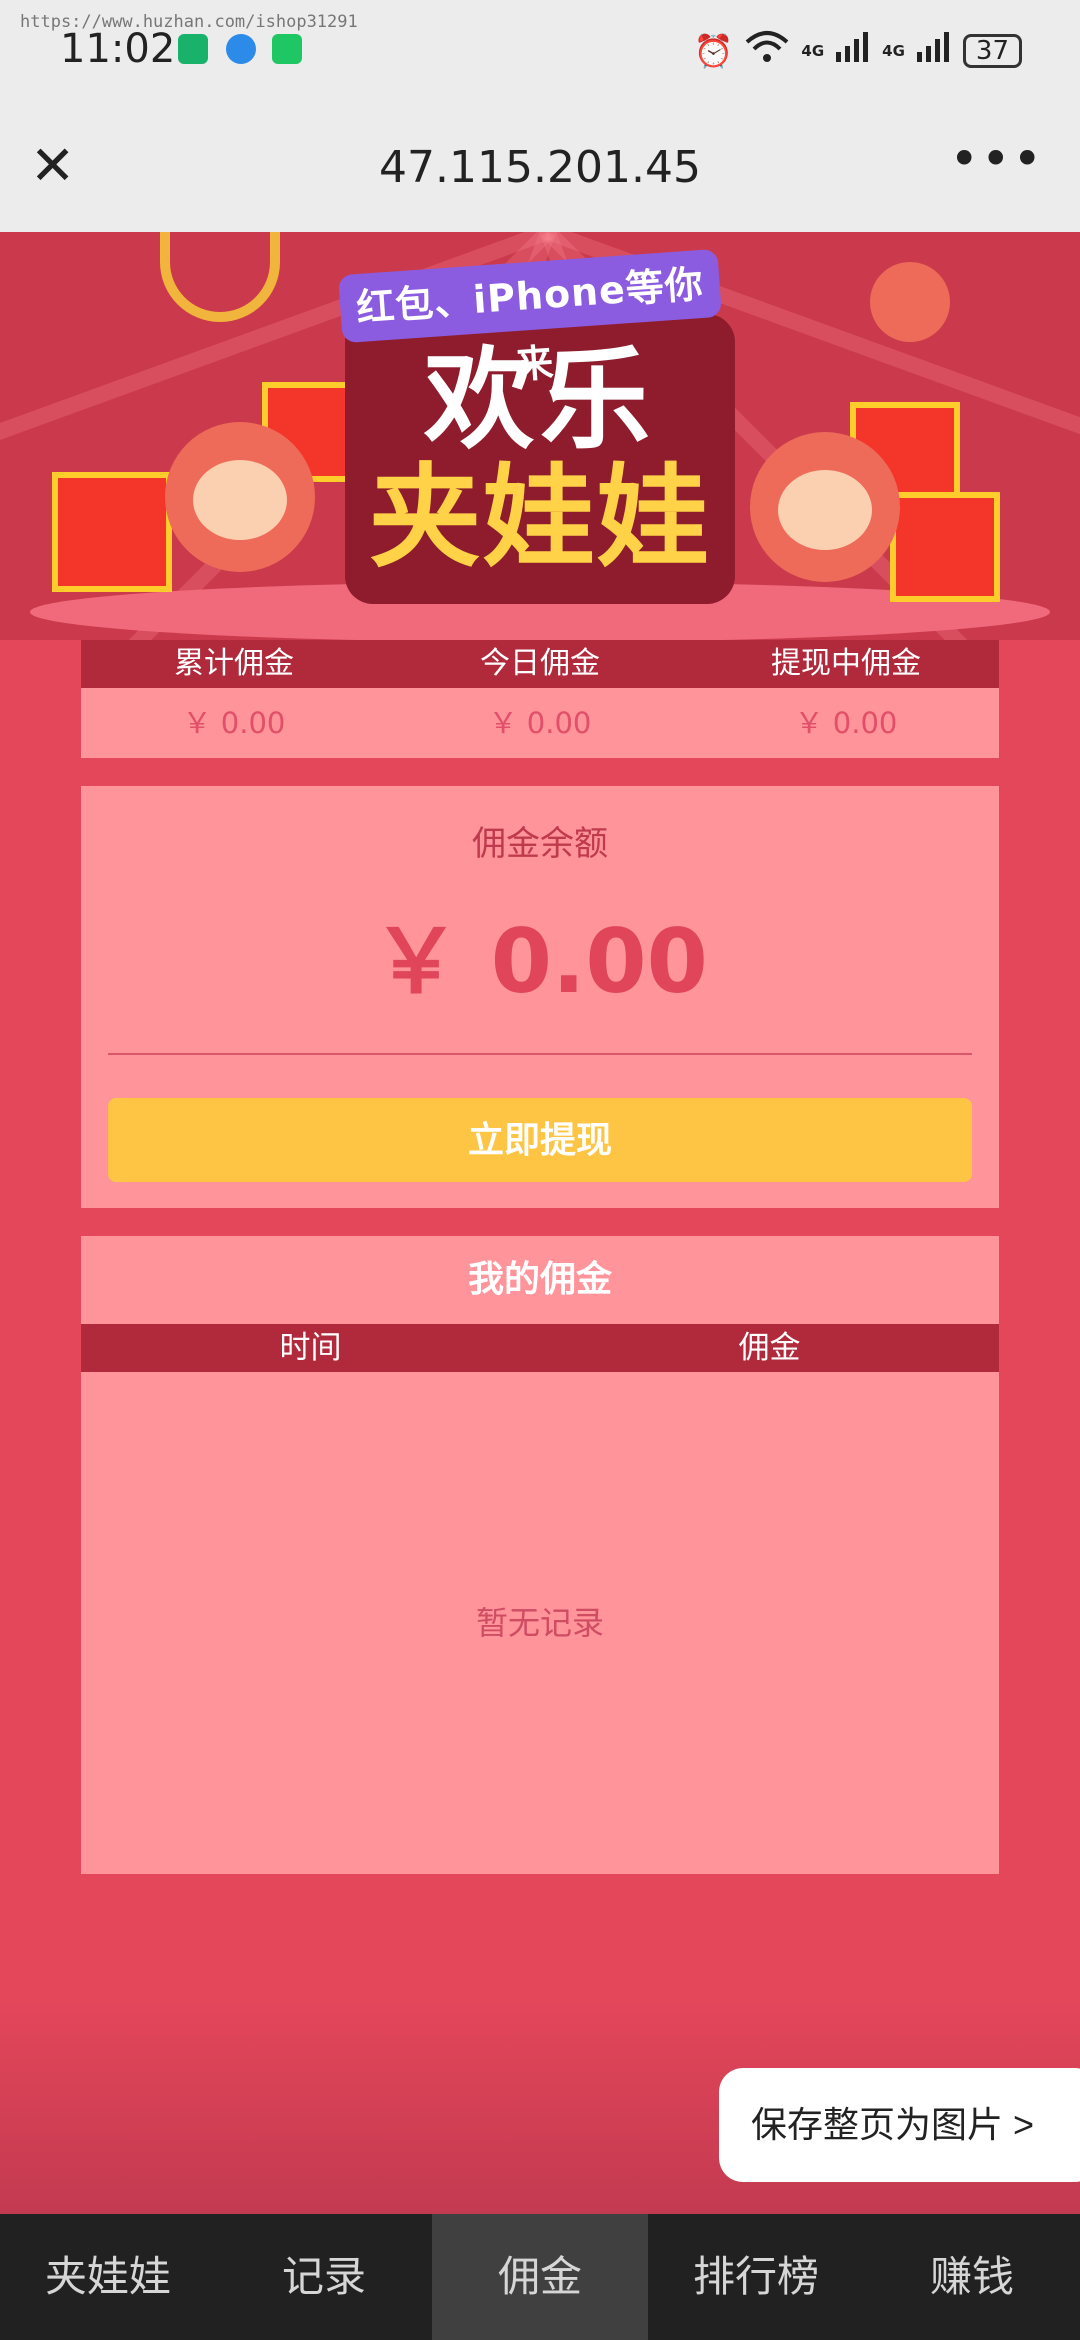  Describe the element at coordinates (310, 1348) in the screenshot. I see `records-column-time: 时间` at that location.